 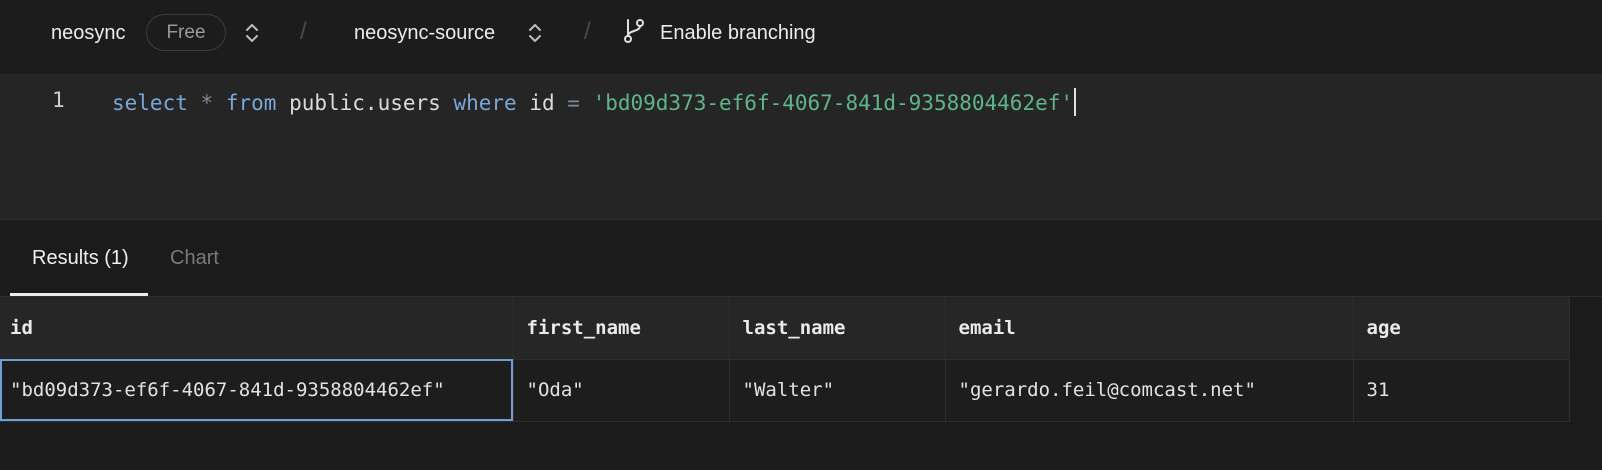 What do you see at coordinates (207, 103) in the screenshot?
I see `operator-star: *` at bounding box center [207, 103].